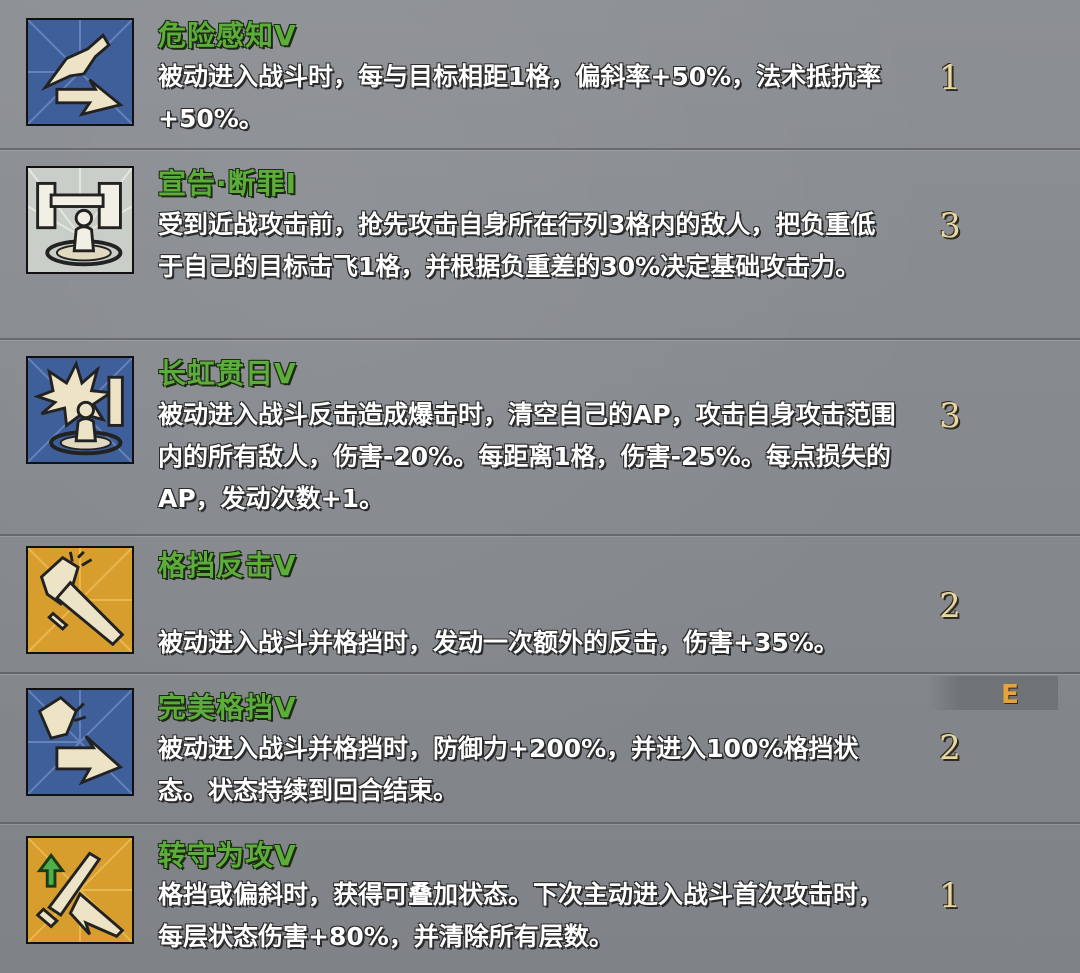 The width and height of the screenshot is (1080, 973). Describe the element at coordinates (80, 220) in the screenshot. I see `proclamation-pillar-icon` at that location.